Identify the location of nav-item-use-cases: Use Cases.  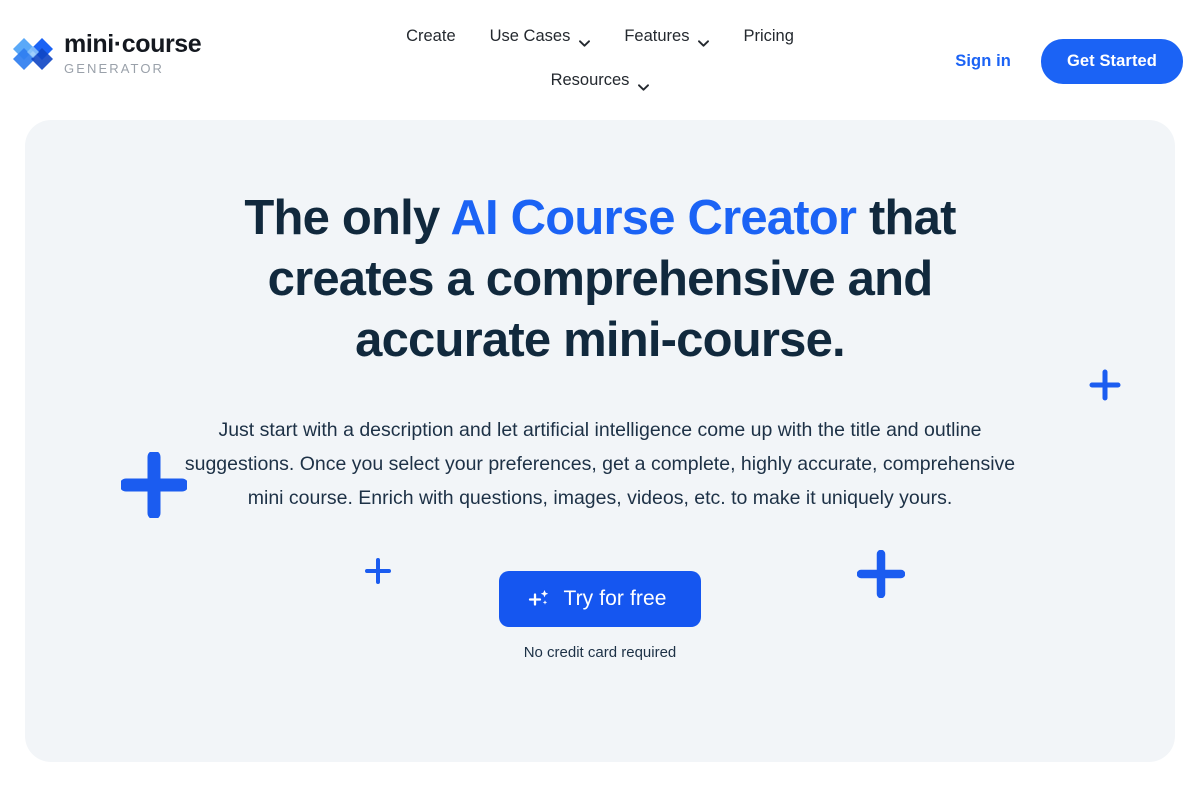
(540, 36).